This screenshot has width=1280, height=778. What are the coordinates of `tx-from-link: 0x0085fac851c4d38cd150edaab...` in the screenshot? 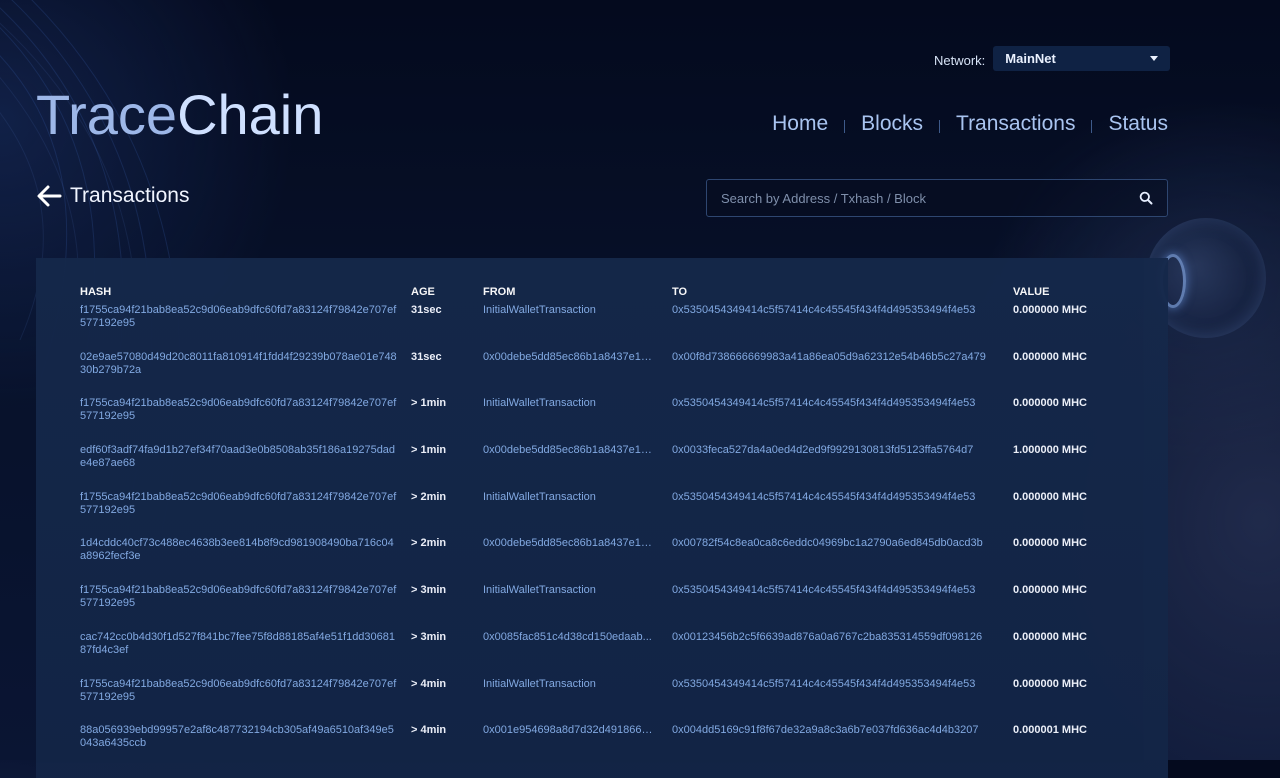 It's located at (568, 637).